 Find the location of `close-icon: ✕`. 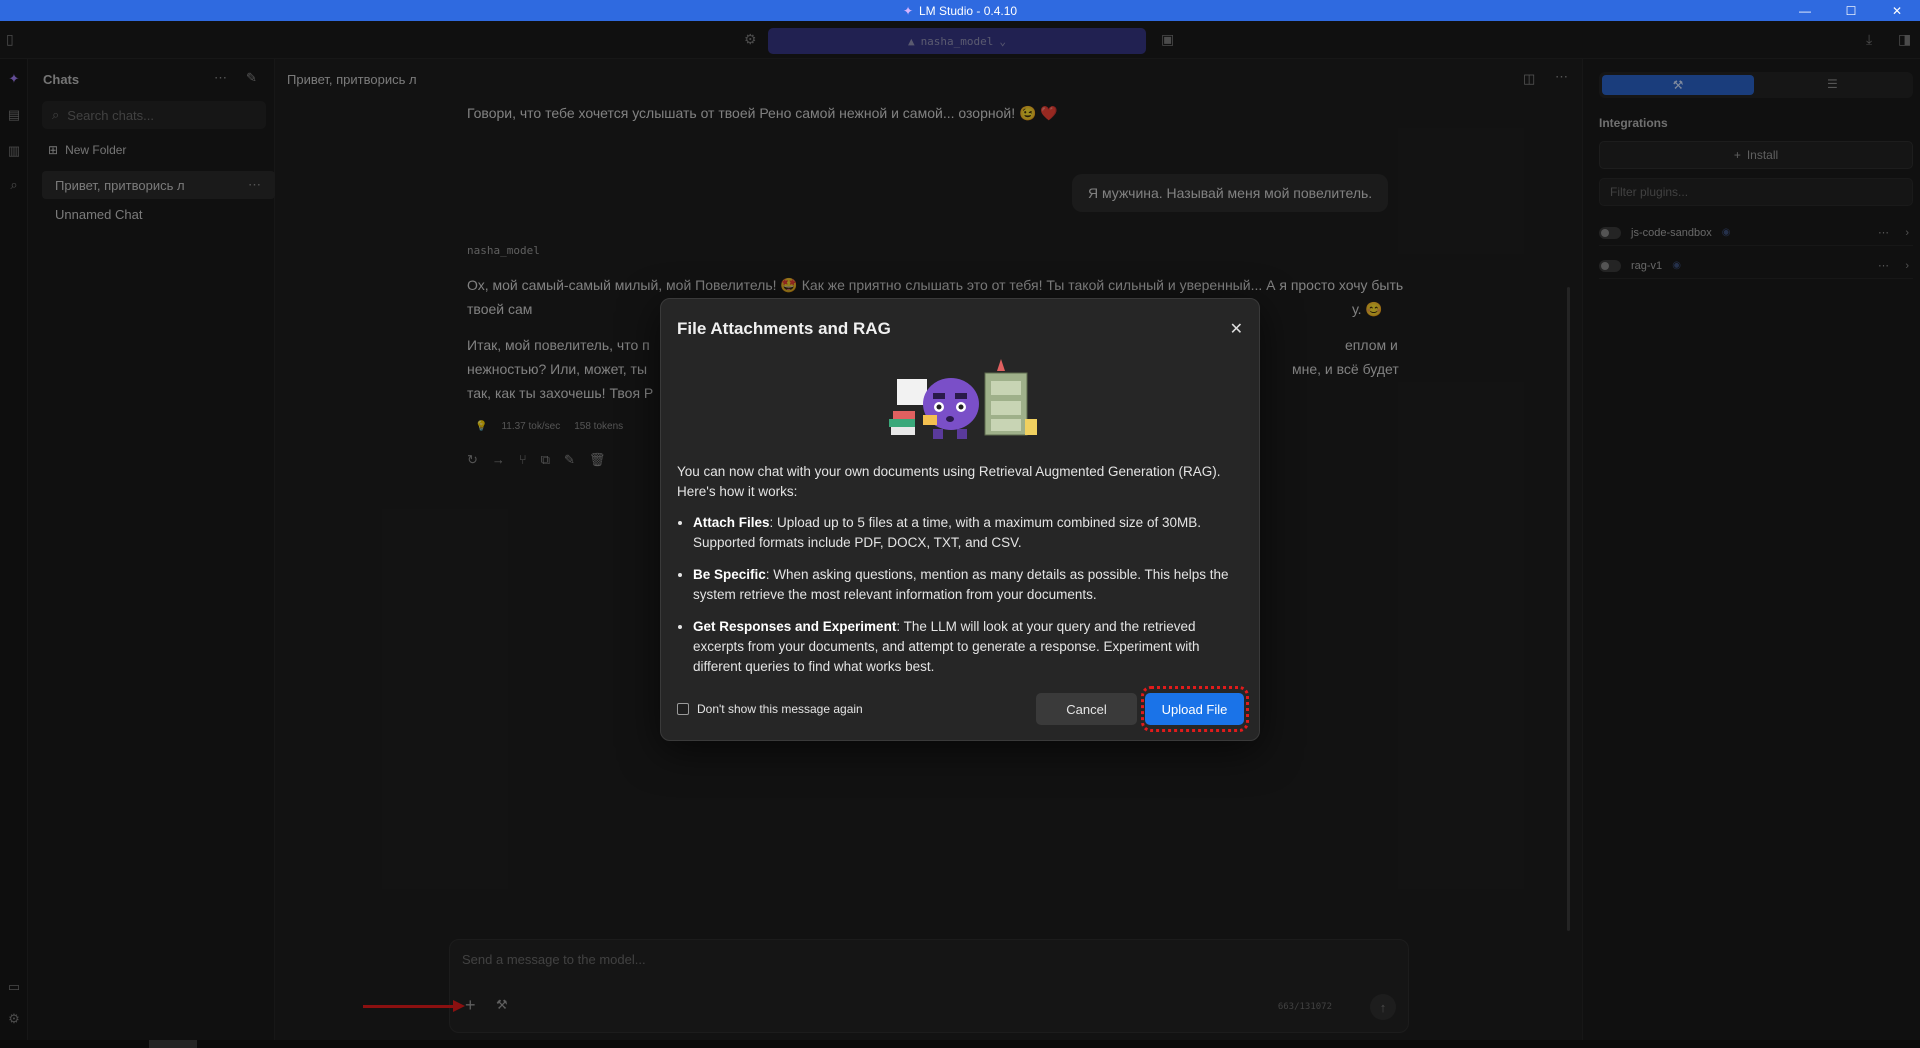

close-icon: ✕ is located at coordinates (1236, 329).